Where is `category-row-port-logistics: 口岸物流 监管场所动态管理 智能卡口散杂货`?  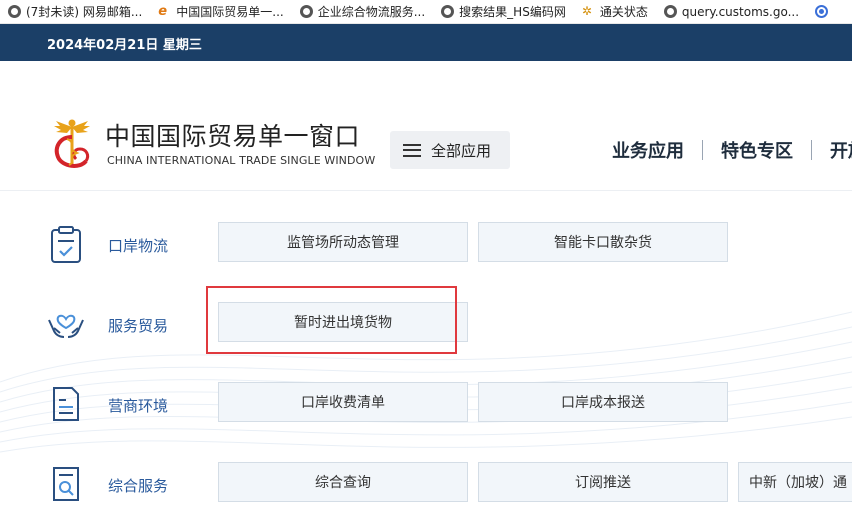
category-row-port-logistics: 口岸物流 监管场所动态管理 智能卡口散杂货 is located at coordinates (426, 243).